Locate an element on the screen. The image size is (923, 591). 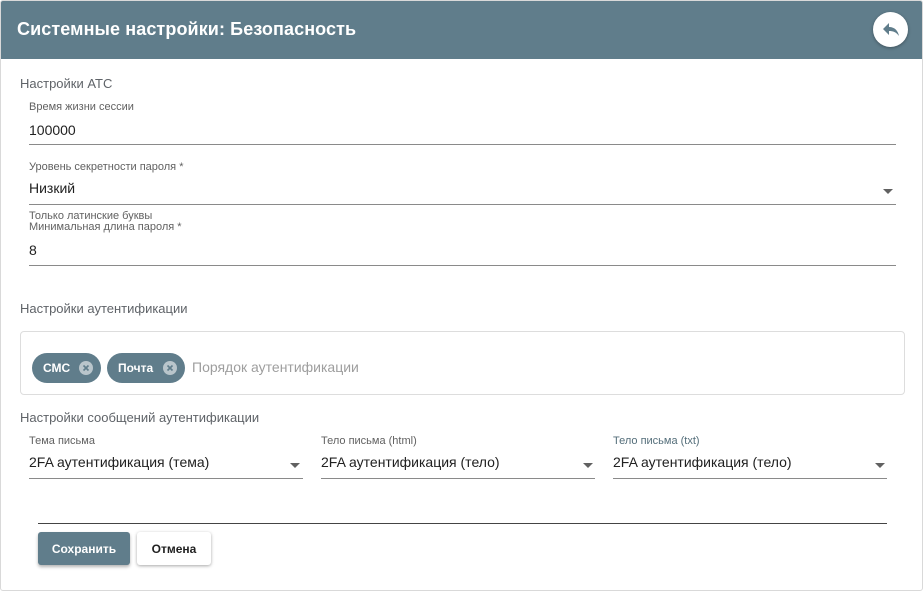
back-button is located at coordinates (890, 29).